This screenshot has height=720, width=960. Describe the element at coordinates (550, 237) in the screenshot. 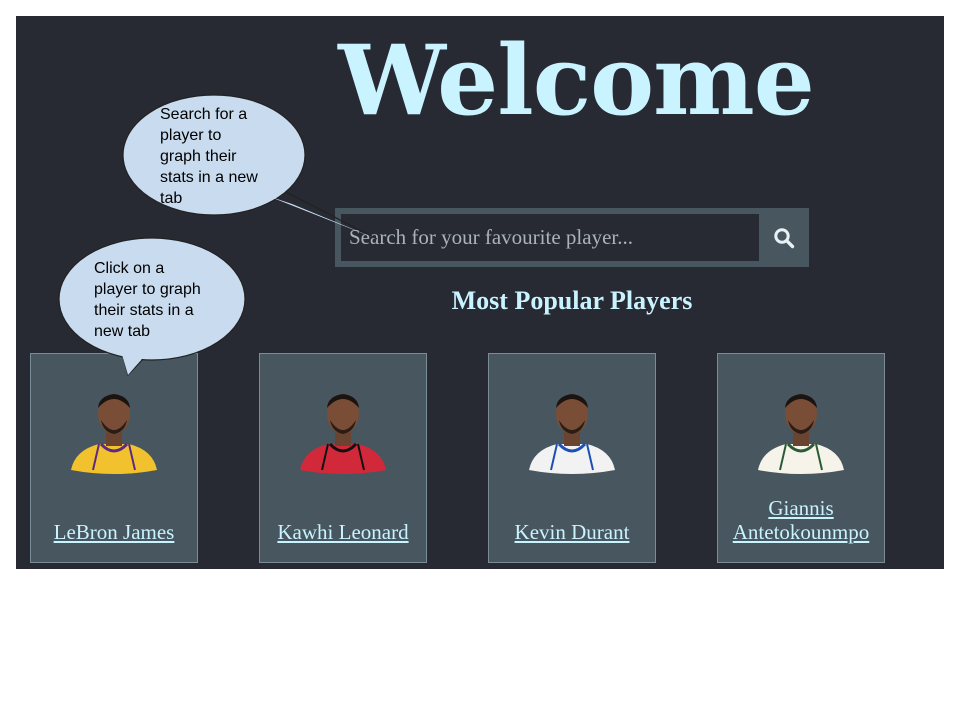

I see `search-input` at that location.